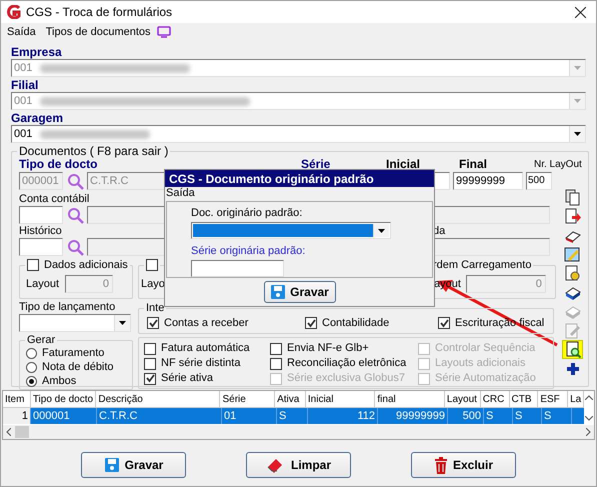  What do you see at coordinates (248, 251) in the screenshot?
I see `field-label: Série originária padrão:` at bounding box center [248, 251].